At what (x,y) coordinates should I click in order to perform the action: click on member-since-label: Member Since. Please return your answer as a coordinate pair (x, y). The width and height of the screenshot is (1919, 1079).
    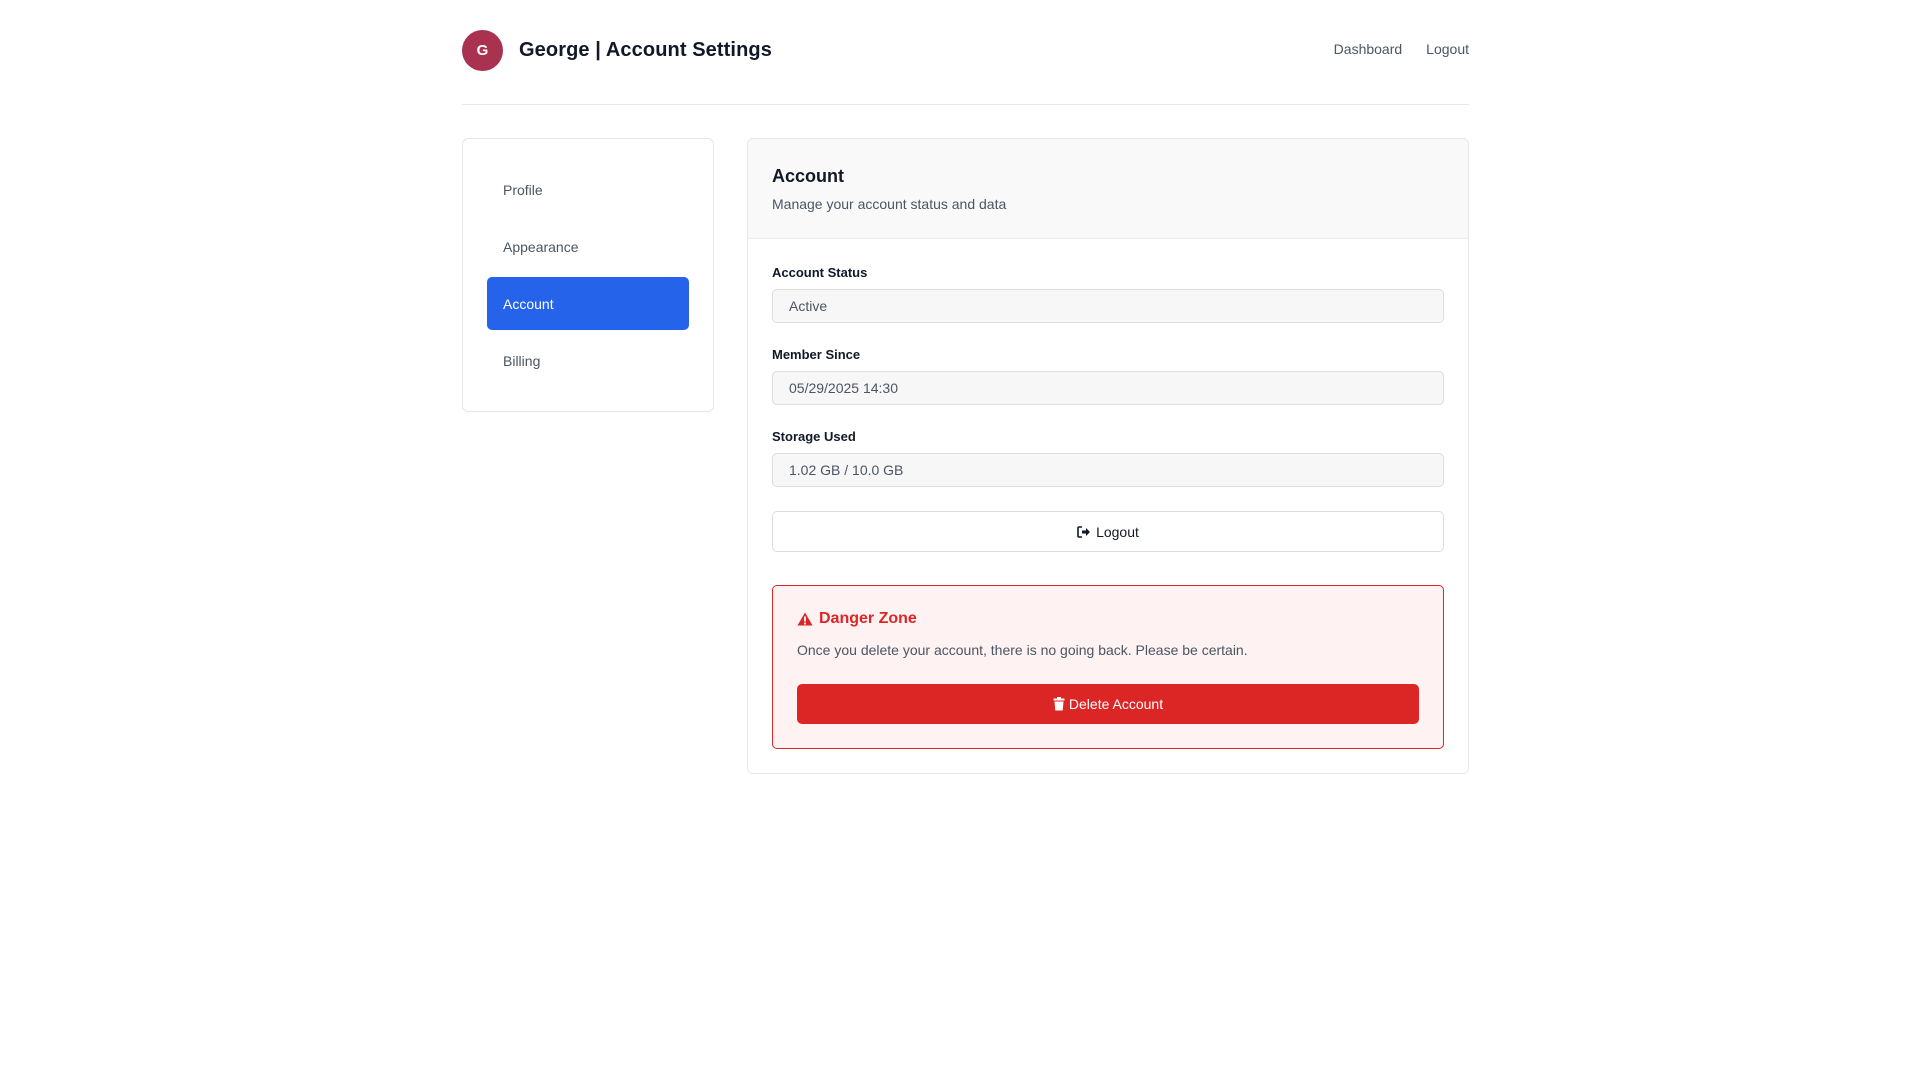
    Looking at the image, I should click on (816, 354).